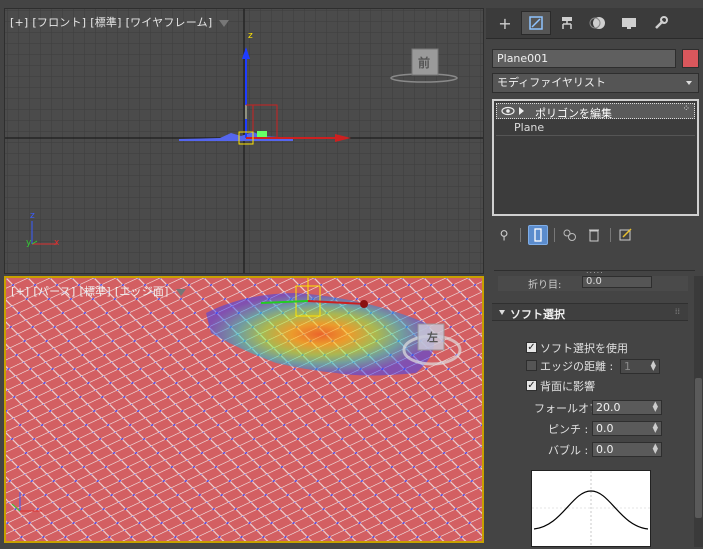 This screenshot has width=703, height=549. I want to click on crease-label: 折り目:, so click(545, 285).